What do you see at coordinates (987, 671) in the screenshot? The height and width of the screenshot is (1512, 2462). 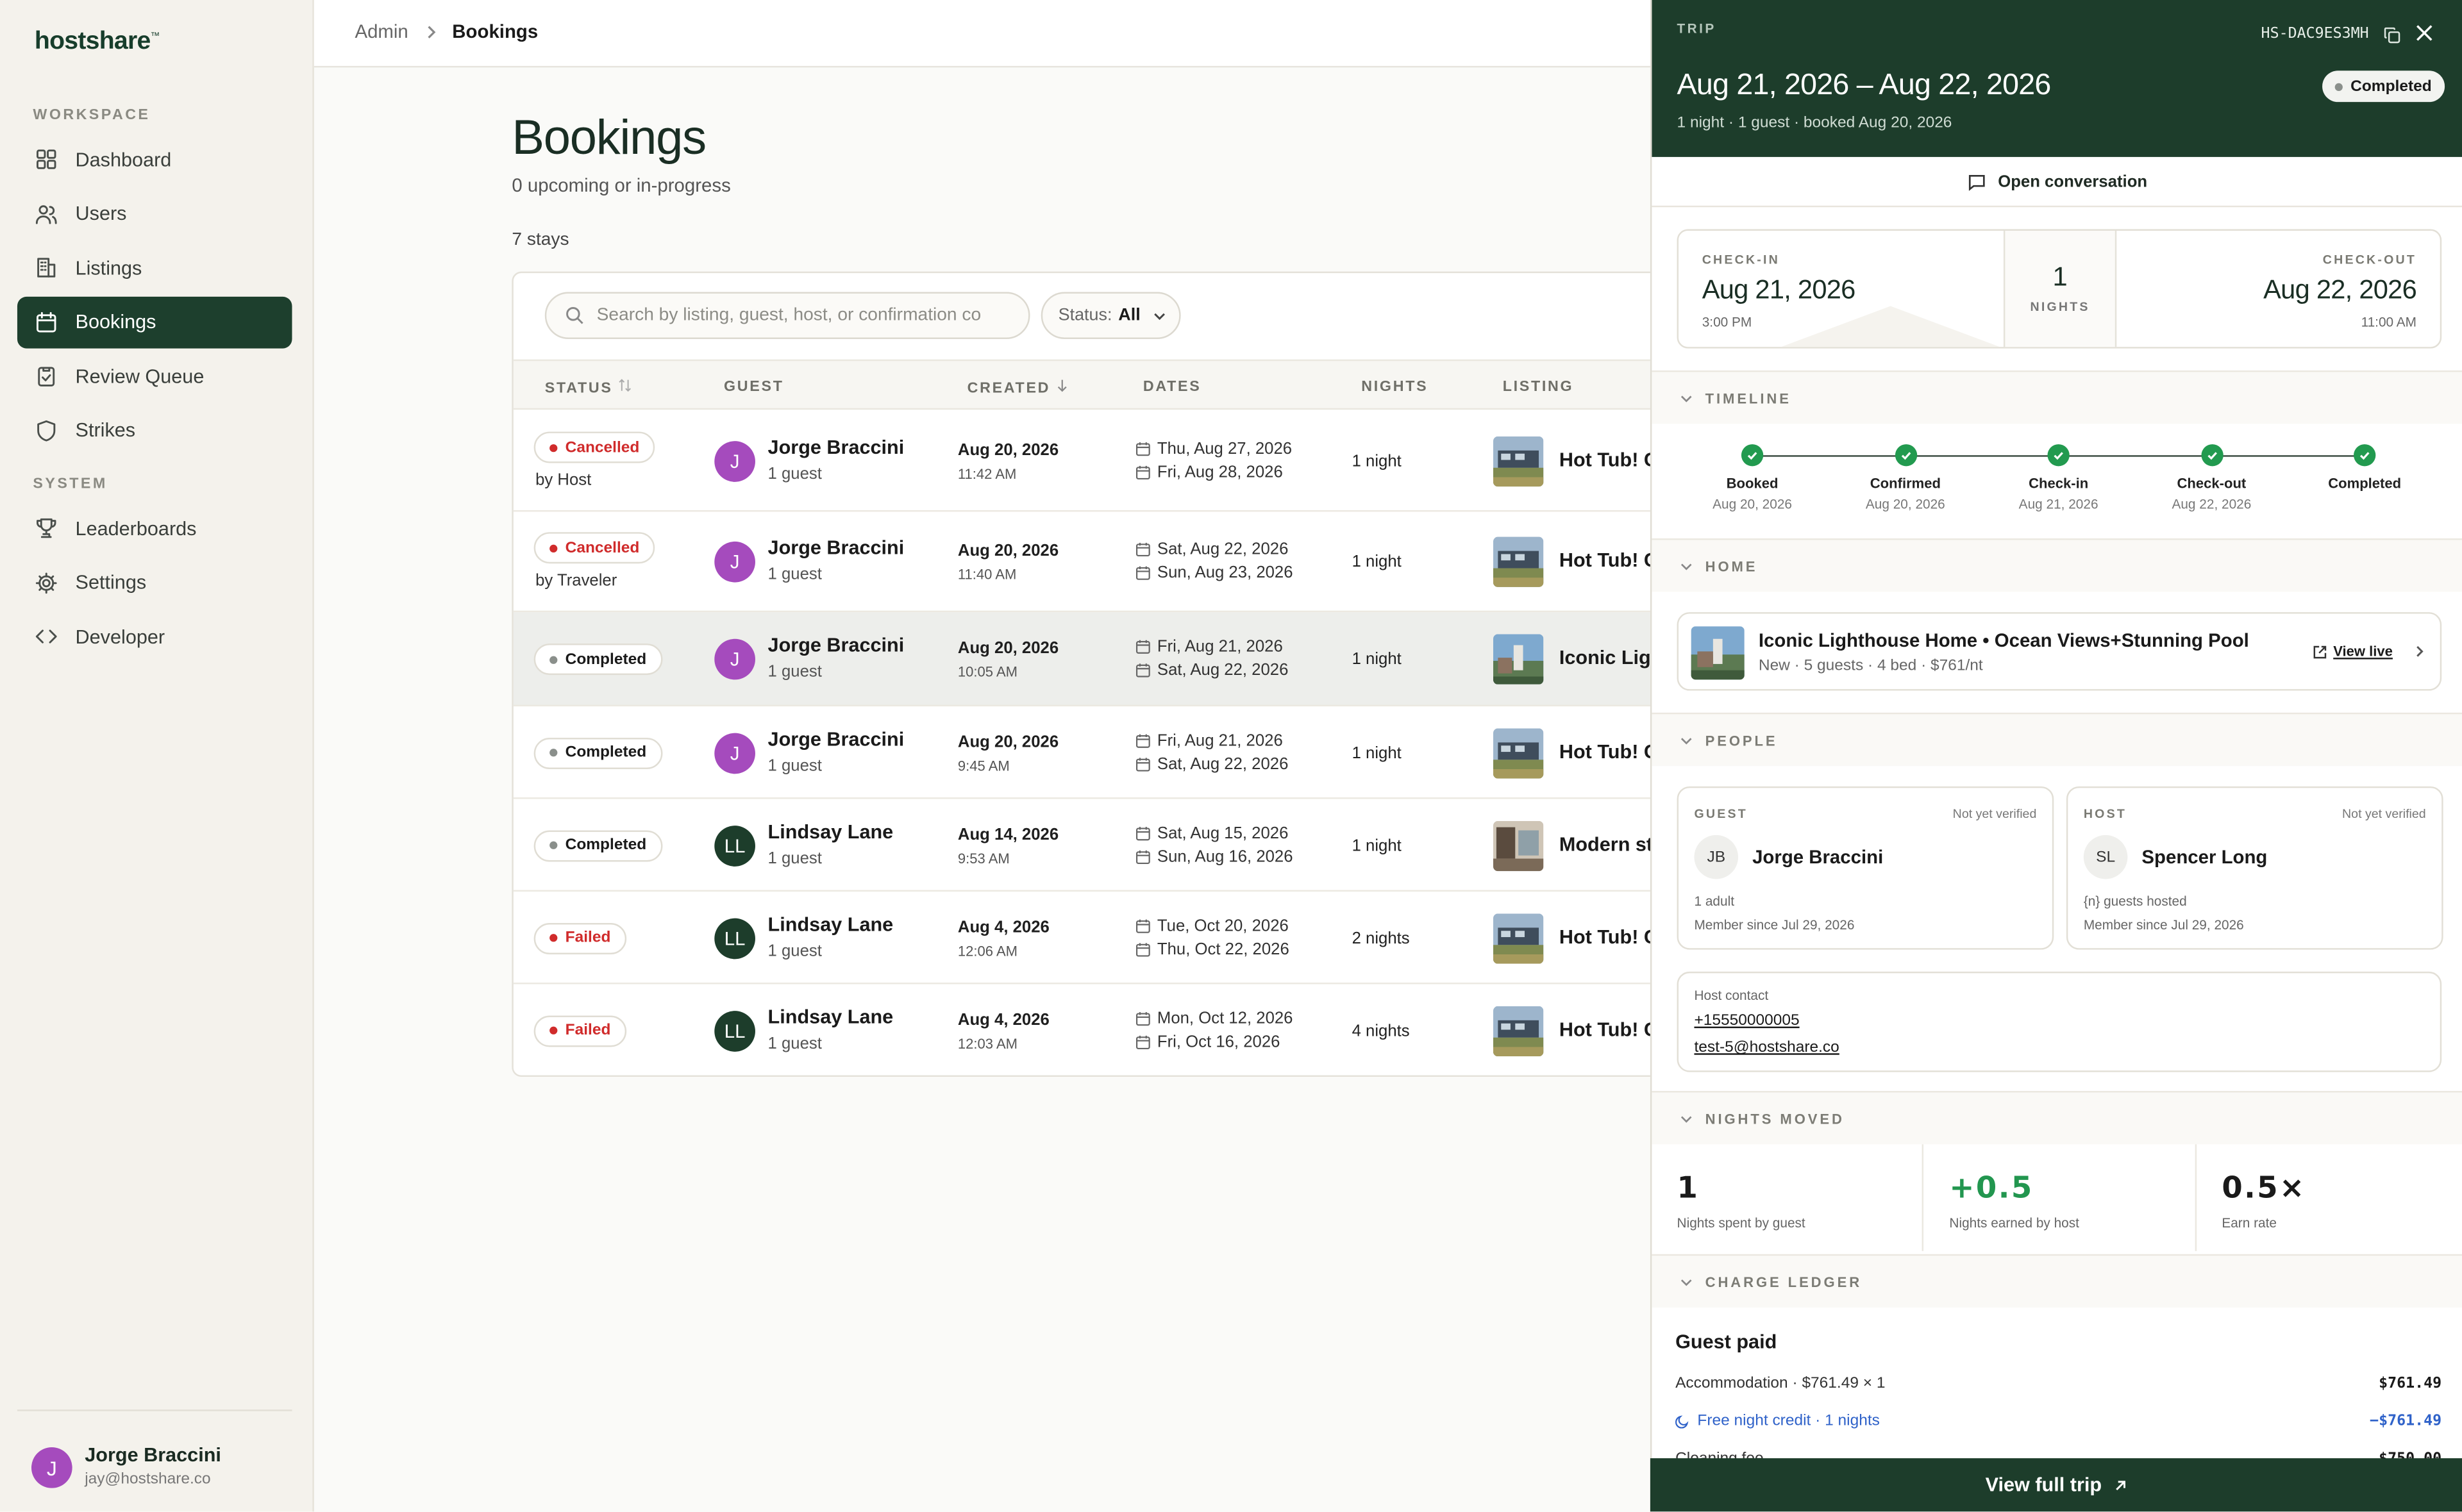 I see `created-time: 10:05 AM` at bounding box center [987, 671].